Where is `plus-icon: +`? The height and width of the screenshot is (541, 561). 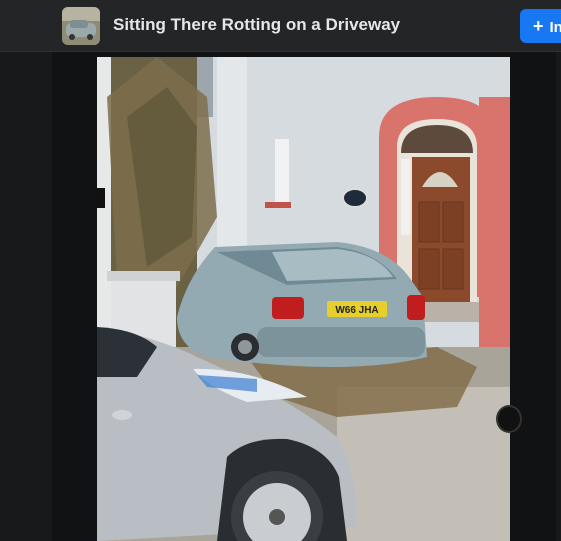 plus-icon: + is located at coordinates (538, 26).